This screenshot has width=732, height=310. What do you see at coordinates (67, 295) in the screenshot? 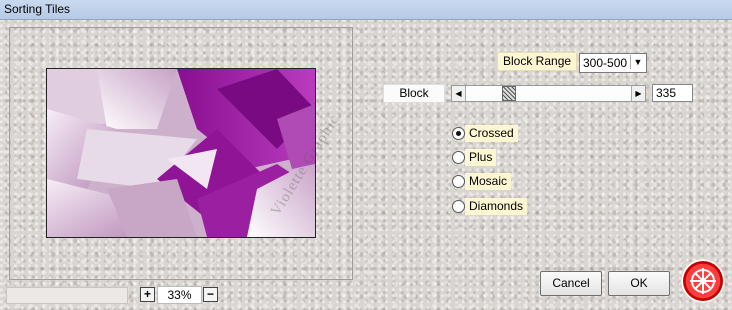
I see `status-field` at bounding box center [67, 295].